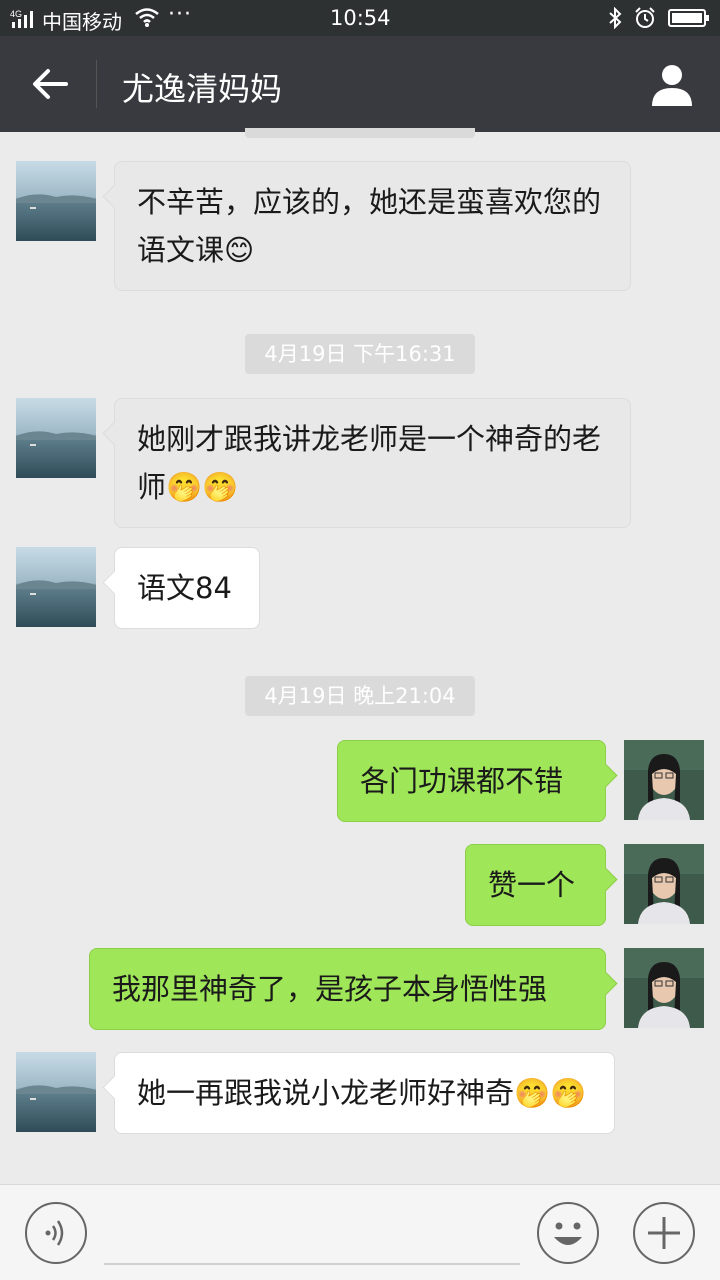 The width and height of the screenshot is (720, 1280). I want to click on emoji-icon, so click(568, 1233).